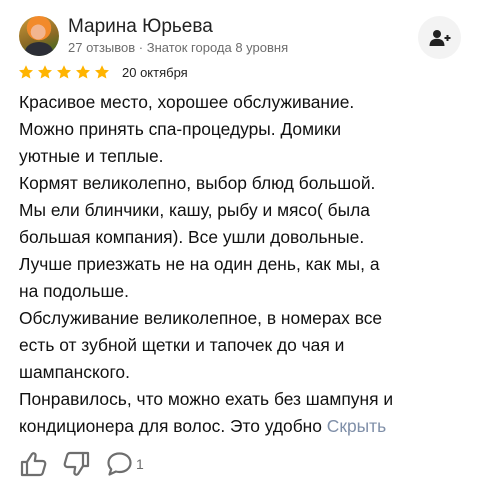 The width and height of the screenshot is (480, 501). What do you see at coordinates (192, 237) in the screenshot?
I see `review-line-text: большая компания). Все ушли довольные.` at bounding box center [192, 237].